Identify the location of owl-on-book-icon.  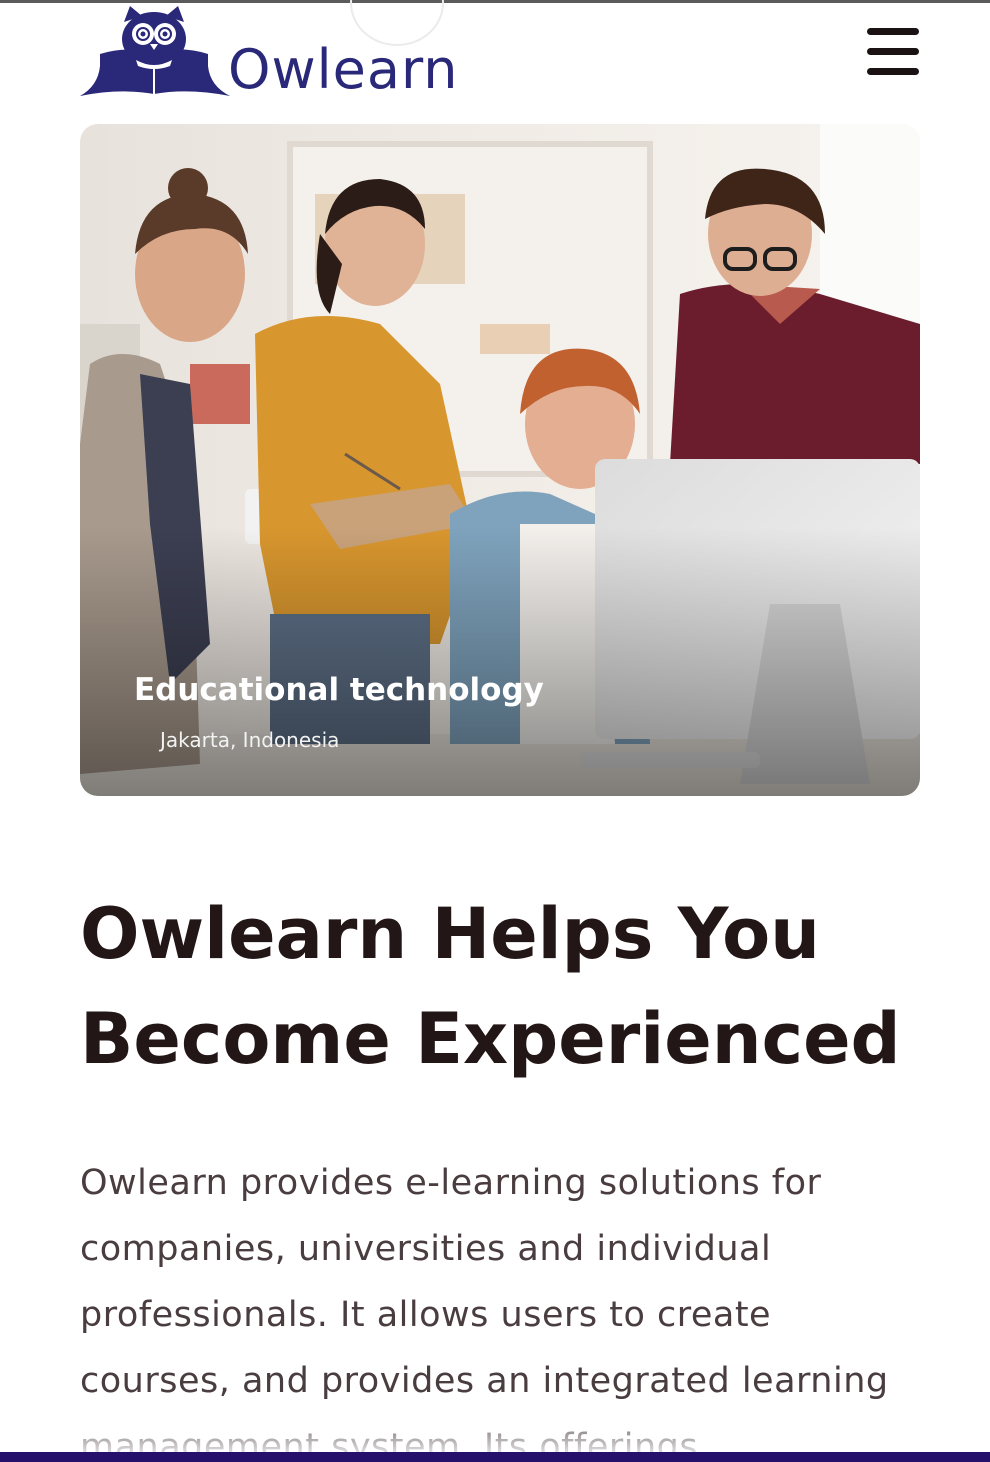
(155, 51).